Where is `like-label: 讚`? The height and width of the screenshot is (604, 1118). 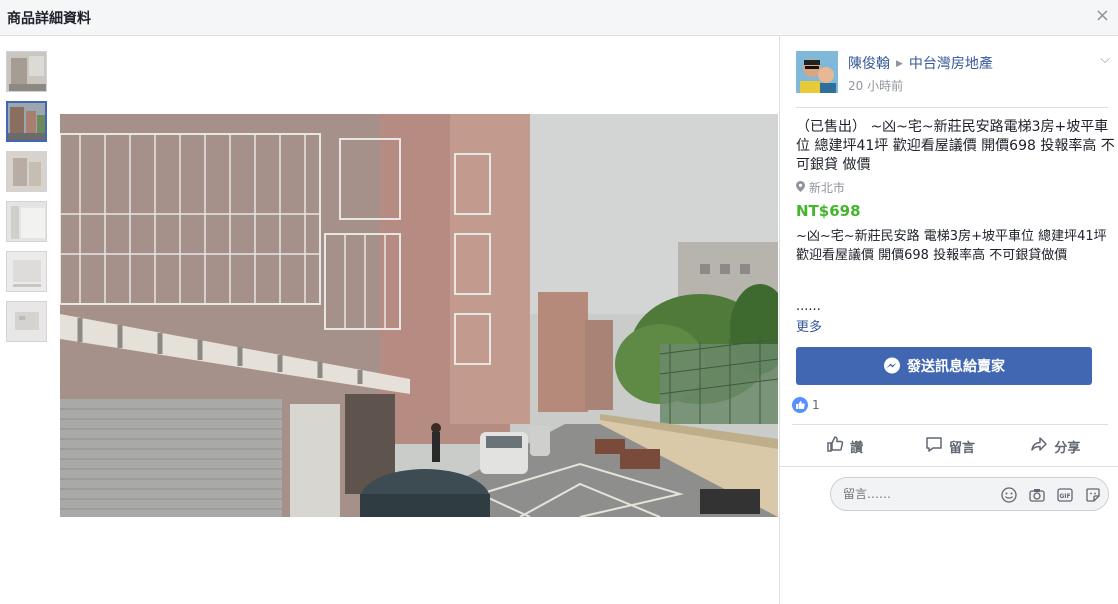
like-label: 讚 is located at coordinates (857, 448).